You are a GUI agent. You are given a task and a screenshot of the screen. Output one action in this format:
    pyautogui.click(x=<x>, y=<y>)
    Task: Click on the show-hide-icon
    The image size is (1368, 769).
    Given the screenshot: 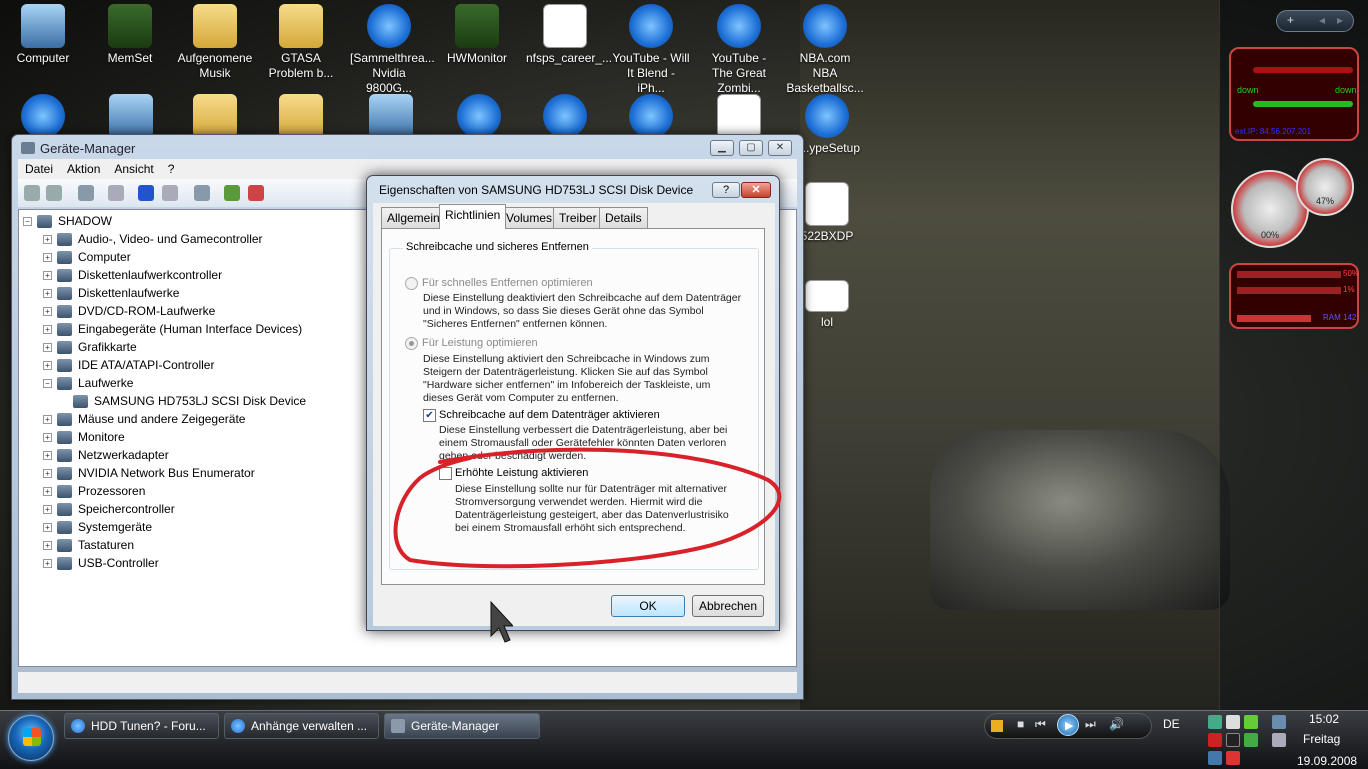 What is the action you would take?
    pyautogui.click(x=86, y=193)
    